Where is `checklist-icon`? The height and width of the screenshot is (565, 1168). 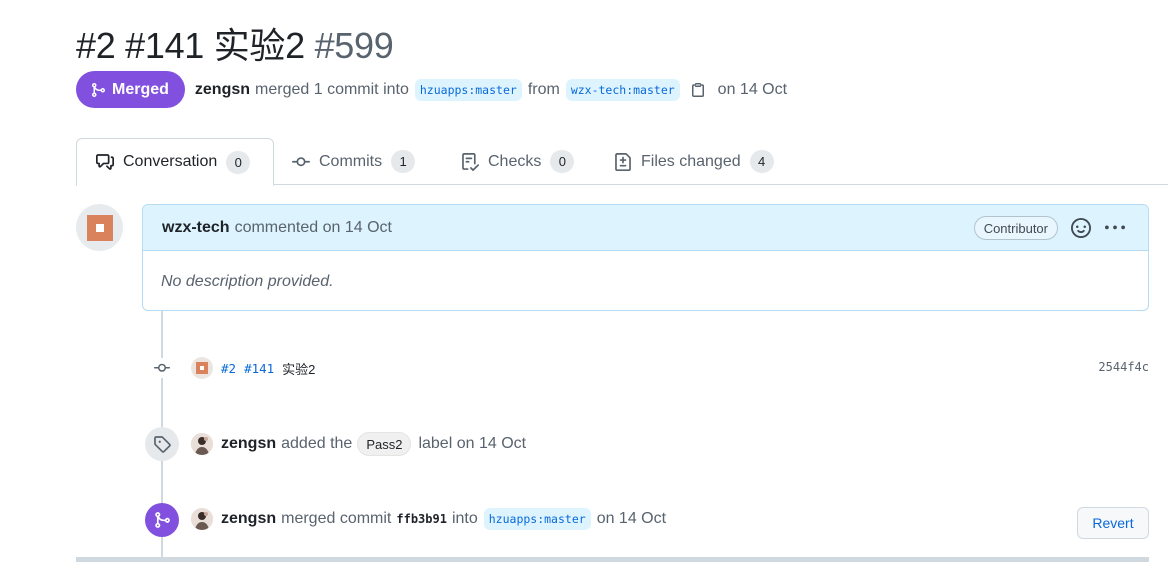 checklist-icon is located at coordinates (470, 161).